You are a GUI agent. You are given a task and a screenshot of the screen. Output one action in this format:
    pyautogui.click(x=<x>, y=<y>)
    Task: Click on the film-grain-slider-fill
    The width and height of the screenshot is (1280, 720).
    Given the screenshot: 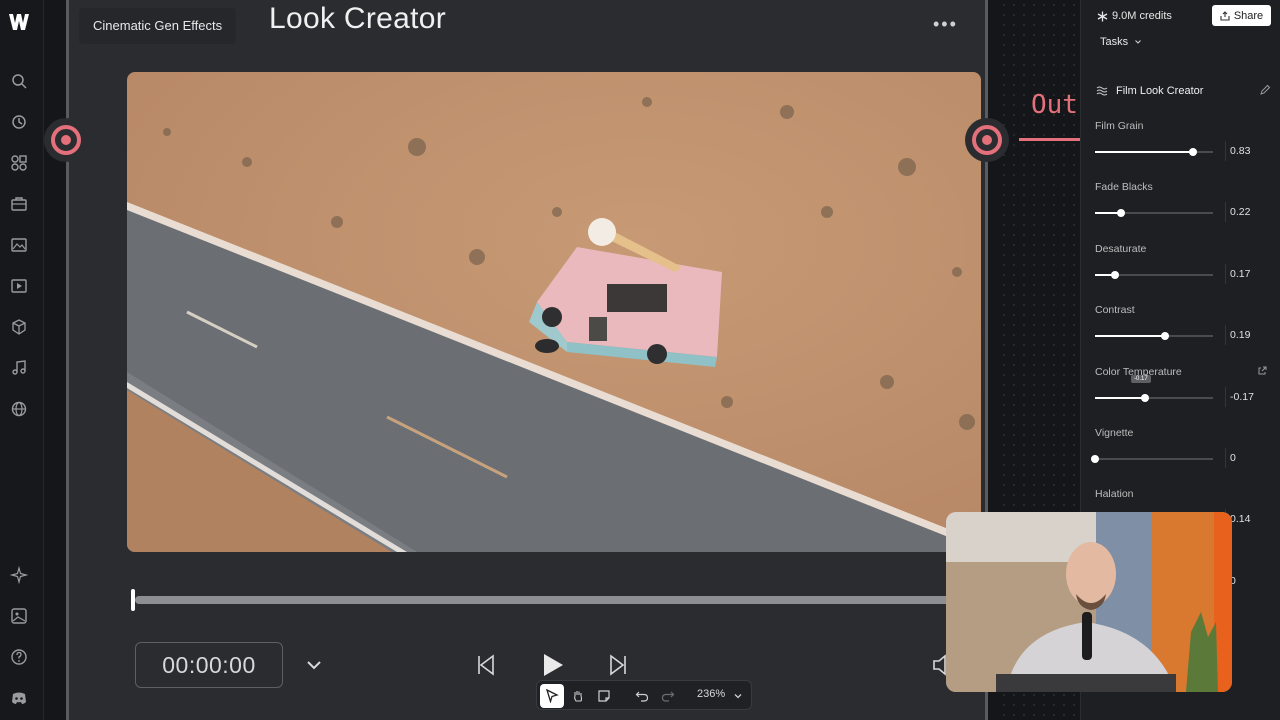 What is the action you would take?
    pyautogui.click(x=1144, y=152)
    